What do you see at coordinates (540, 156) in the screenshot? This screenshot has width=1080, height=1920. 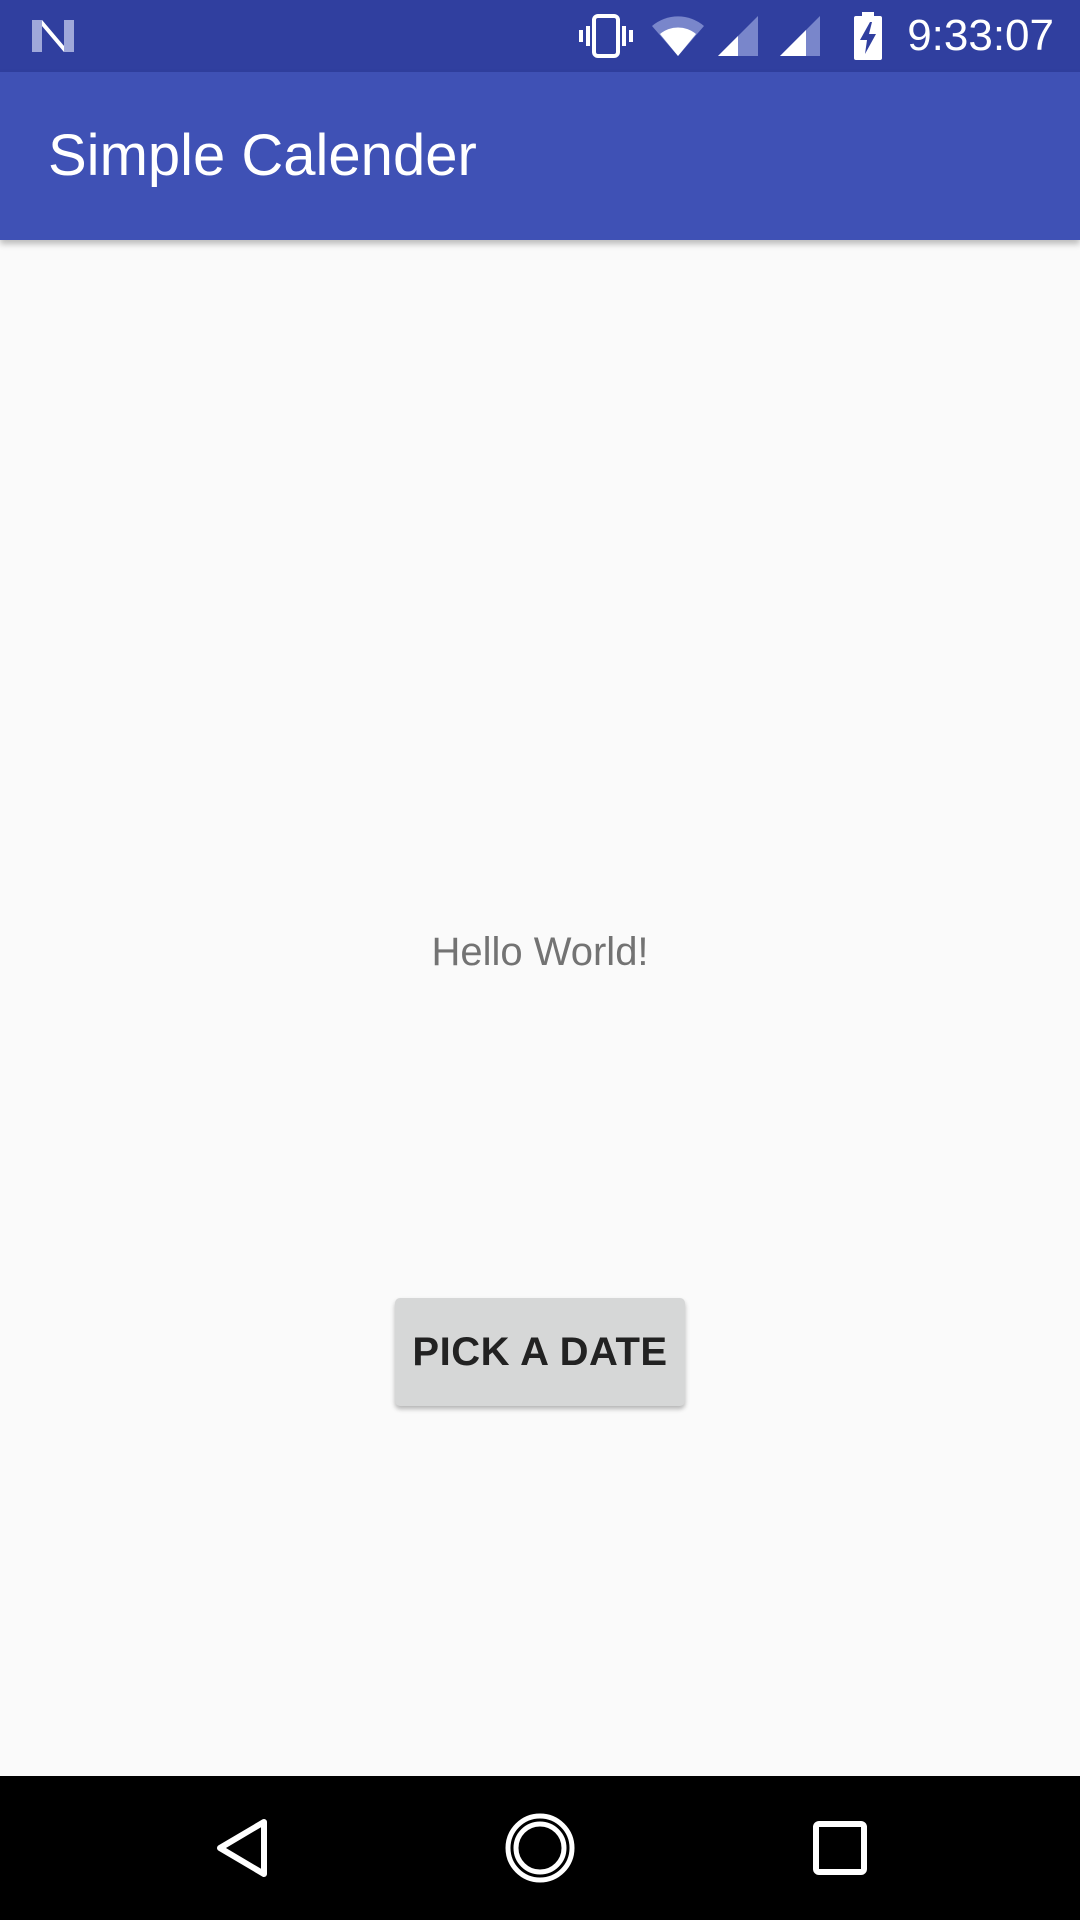 I see `app-bar: Simple Calender` at bounding box center [540, 156].